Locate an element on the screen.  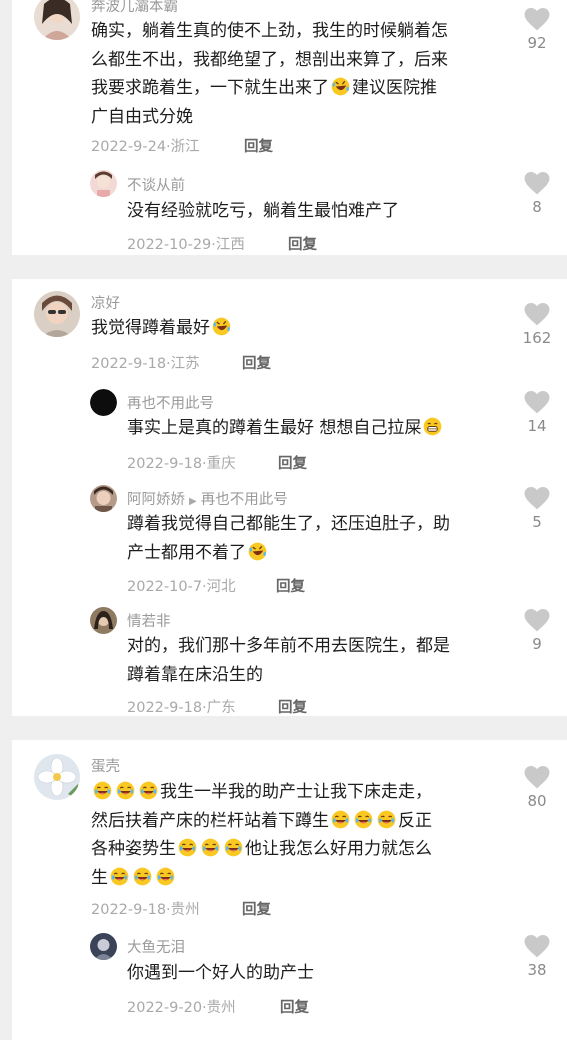
comment-line: 然后扶着产床的栏杆站着下蹲生 反正 is located at coordinates (261, 820).